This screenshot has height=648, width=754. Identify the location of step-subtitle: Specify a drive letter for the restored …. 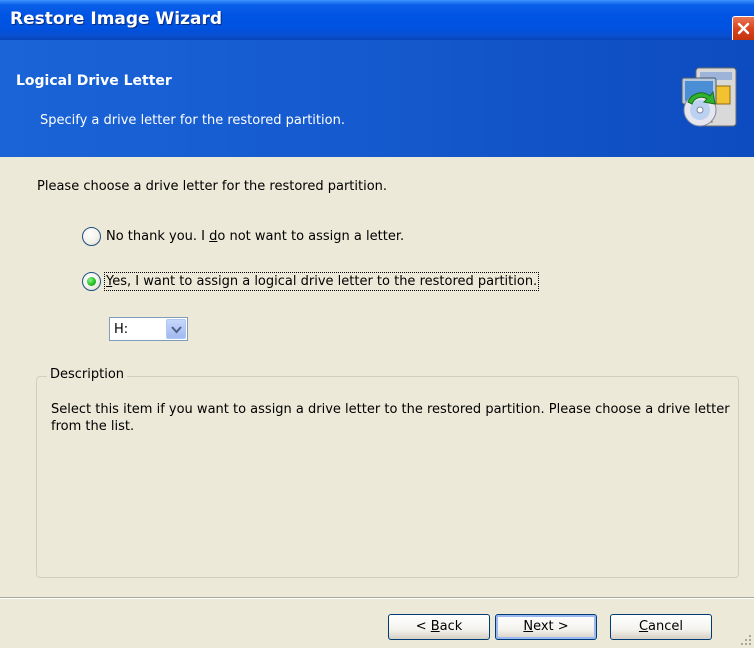
(192, 120).